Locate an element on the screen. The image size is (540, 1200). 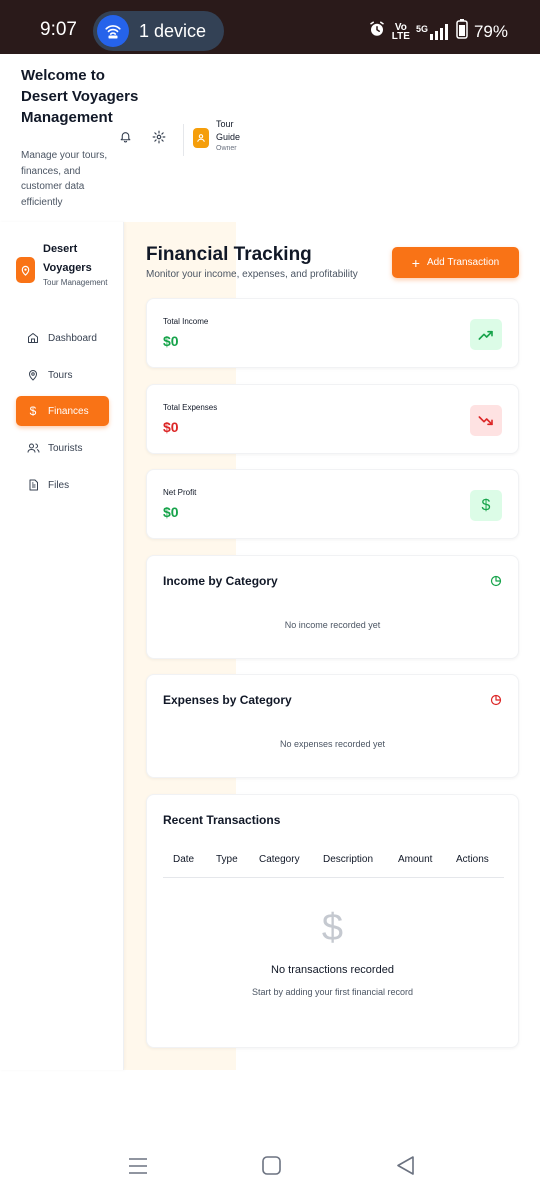
sidebar-item-label: Tours is located at coordinates (60, 375).